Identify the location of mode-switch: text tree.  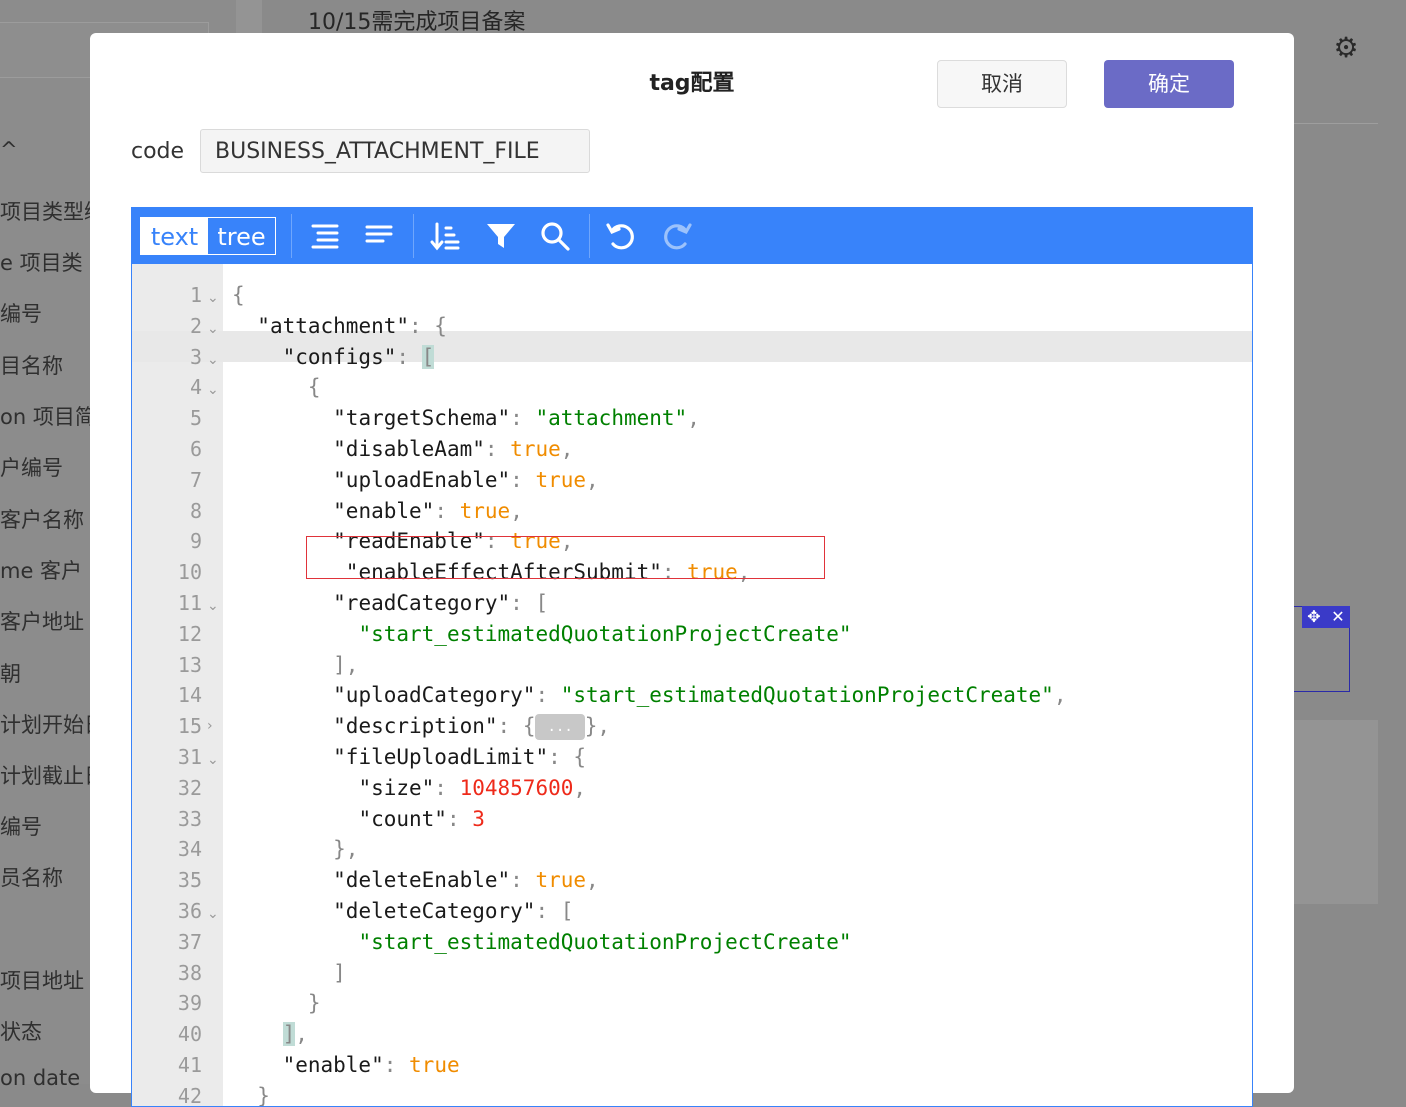
(208, 236).